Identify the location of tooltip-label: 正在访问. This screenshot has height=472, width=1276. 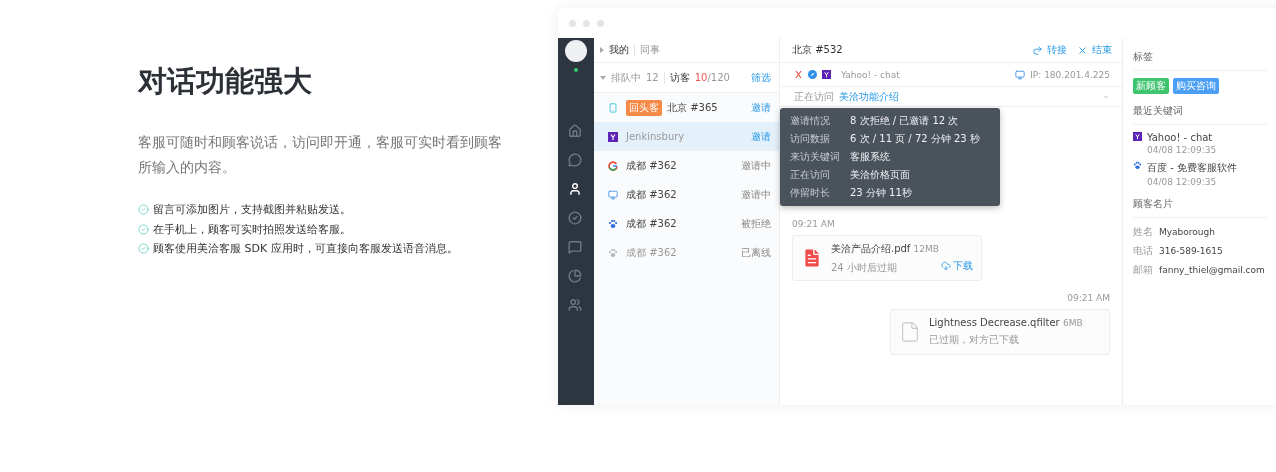
(810, 175).